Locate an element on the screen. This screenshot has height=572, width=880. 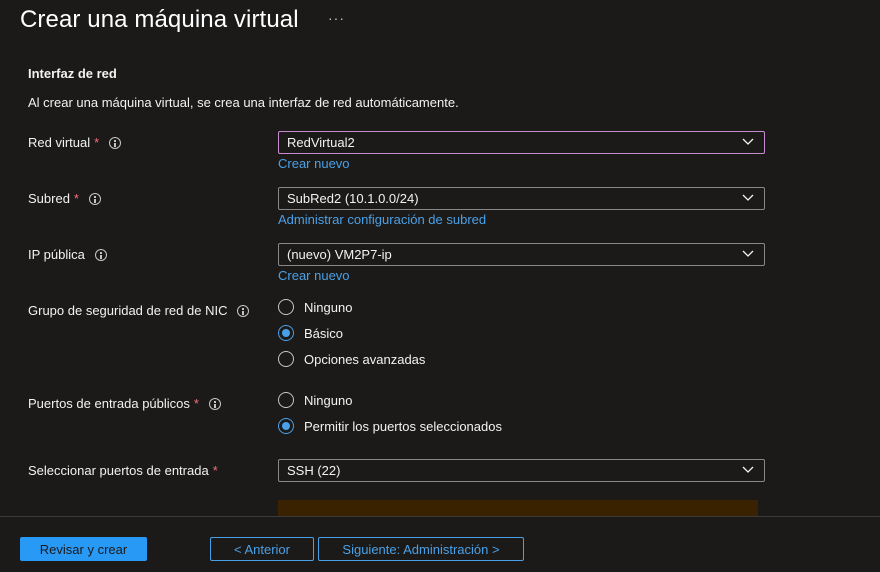
inbound-ports-label: Seleccionar puertos de entrada is located at coordinates (118, 470).